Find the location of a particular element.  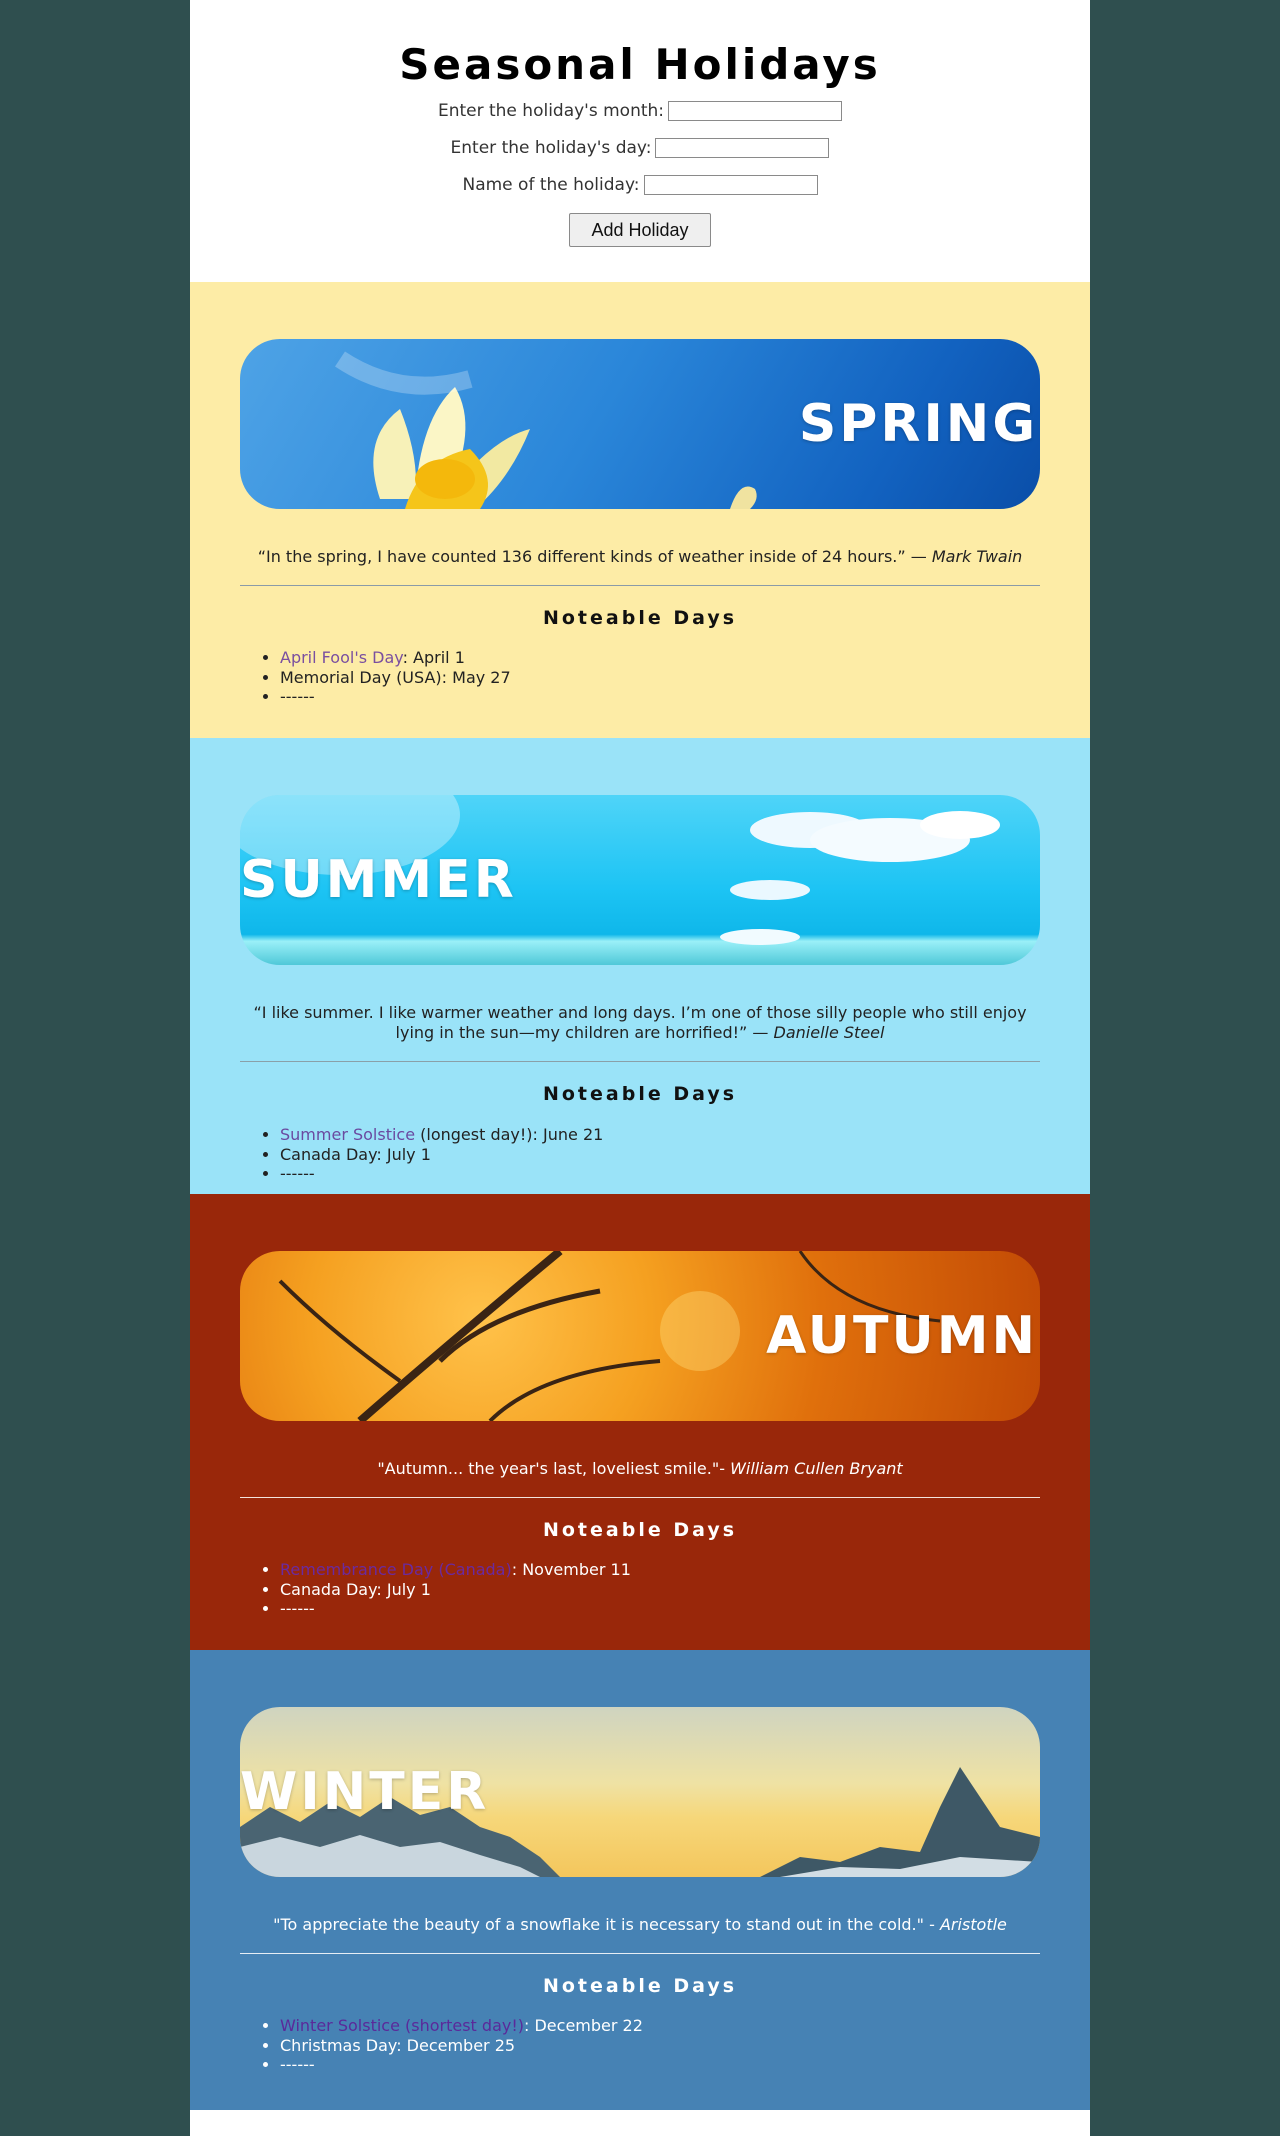

list-item: Christmas Day: December 25 is located at coordinates (461, 2046).